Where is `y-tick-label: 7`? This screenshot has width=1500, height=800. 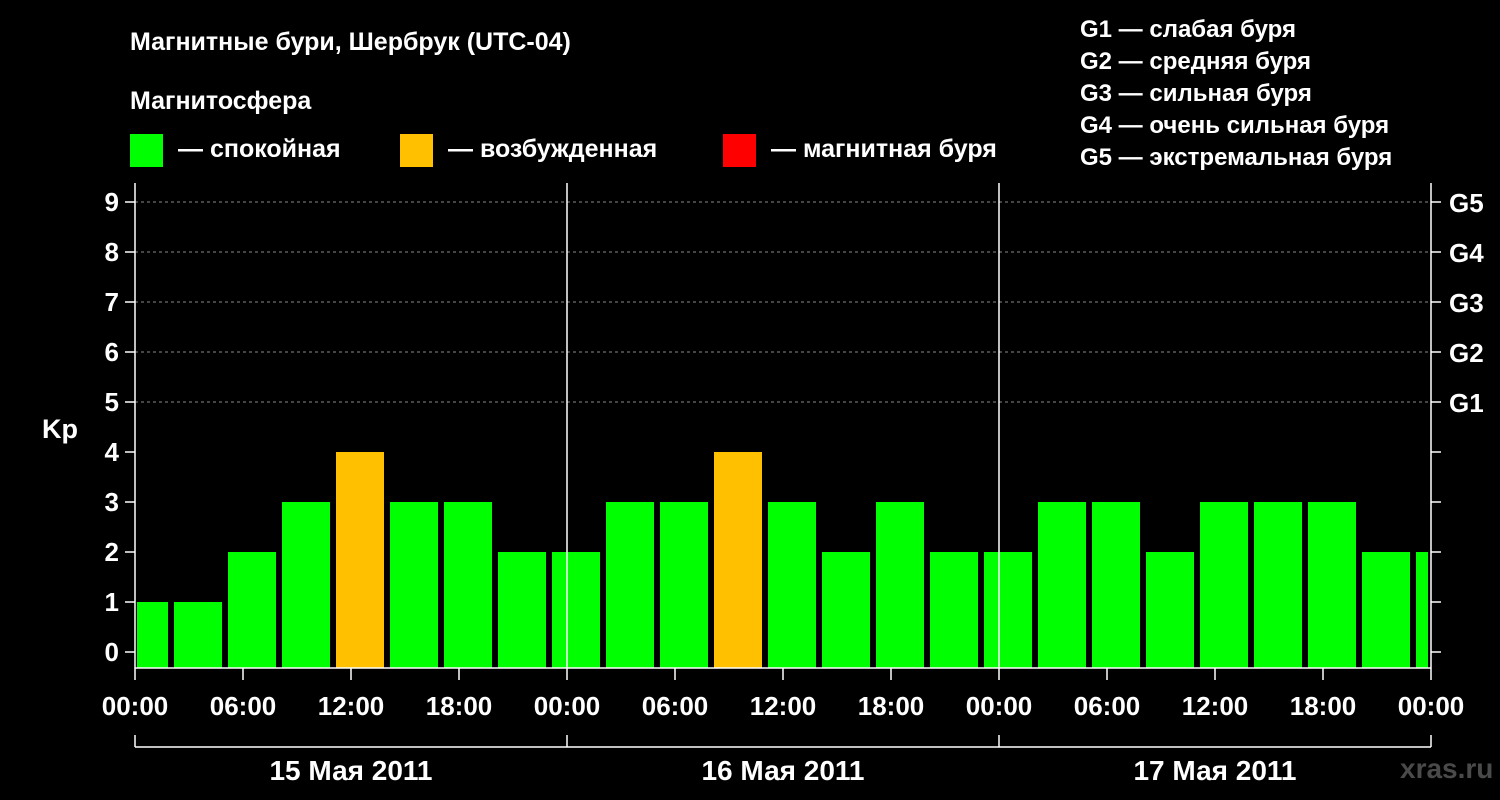 y-tick-label: 7 is located at coordinates (112, 302).